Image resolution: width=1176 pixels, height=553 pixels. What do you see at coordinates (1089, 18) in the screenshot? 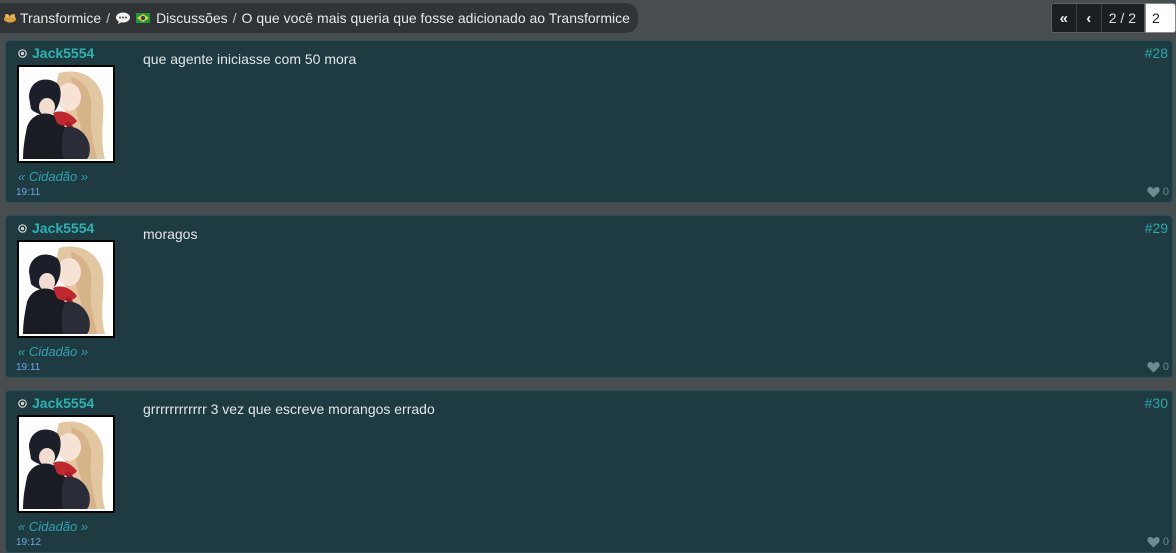
I see `previous-page-button: ‹` at bounding box center [1089, 18].